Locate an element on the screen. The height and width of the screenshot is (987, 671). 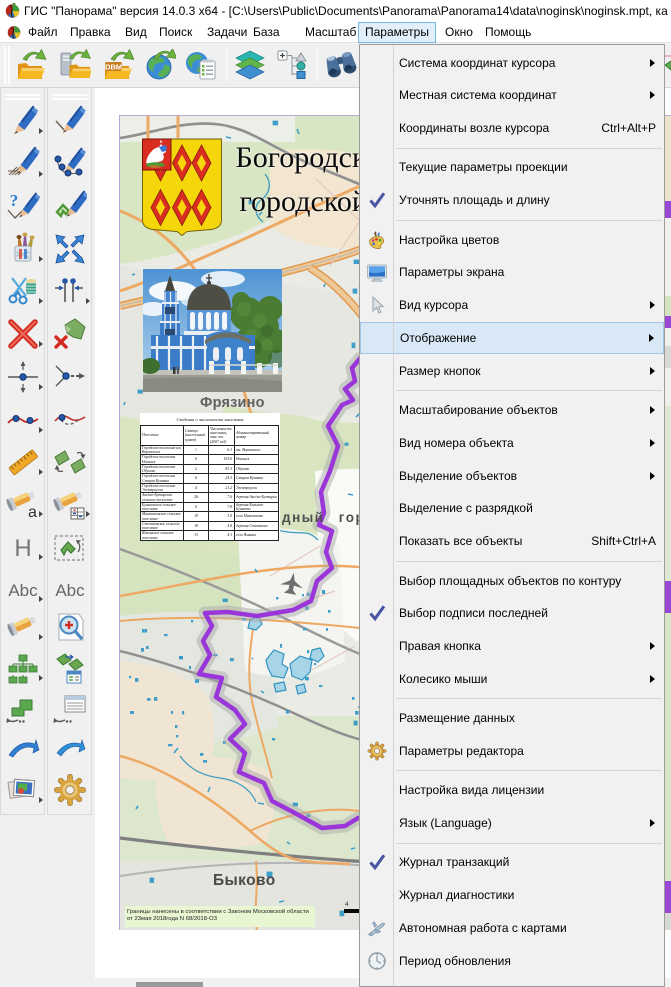
svg-text: DBM is located at coordinates (113, 67).